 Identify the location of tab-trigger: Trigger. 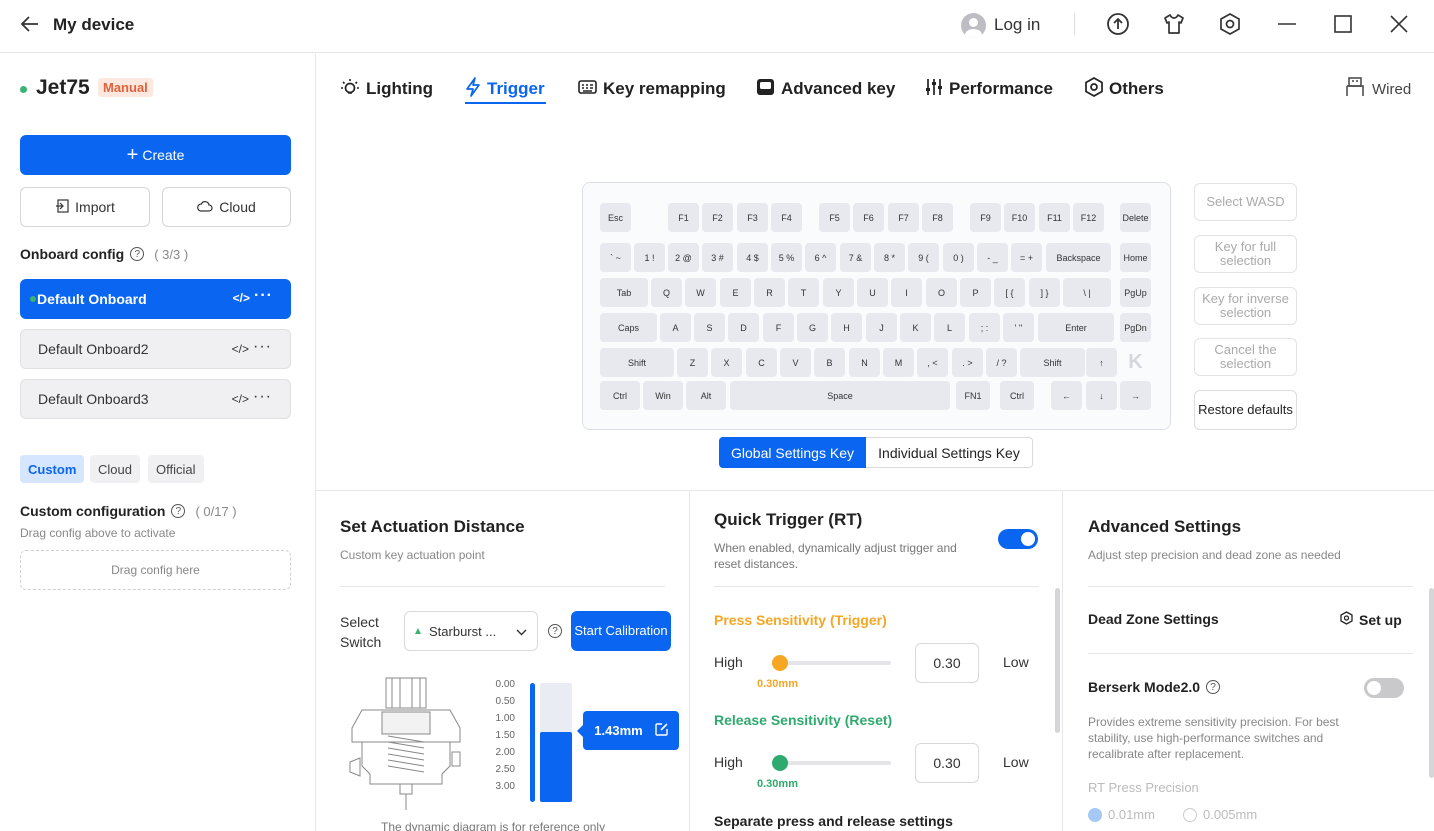
(505, 88).